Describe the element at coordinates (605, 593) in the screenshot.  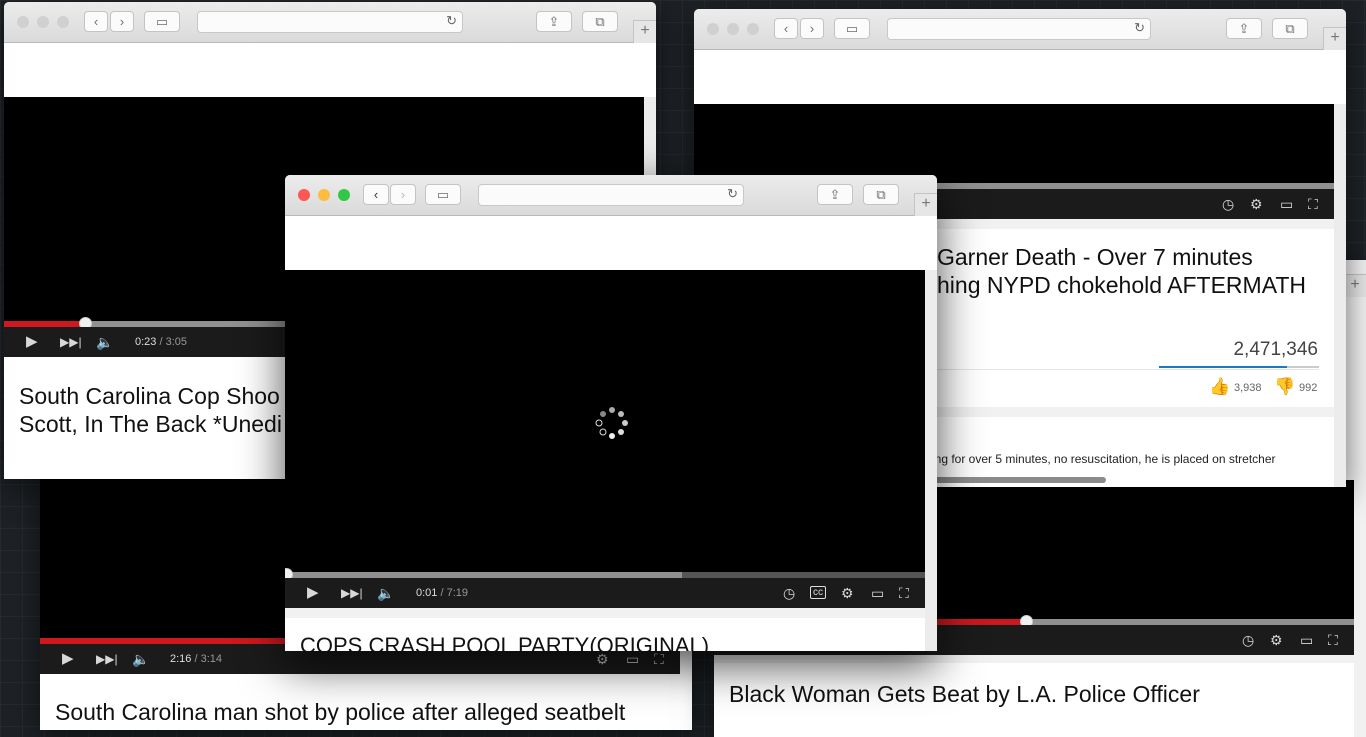
I see `player-controls: ▶ ▶▶| 🔈 0:01 / 7:19 ◷ cc ⚙ ▭ ⛶` at that location.